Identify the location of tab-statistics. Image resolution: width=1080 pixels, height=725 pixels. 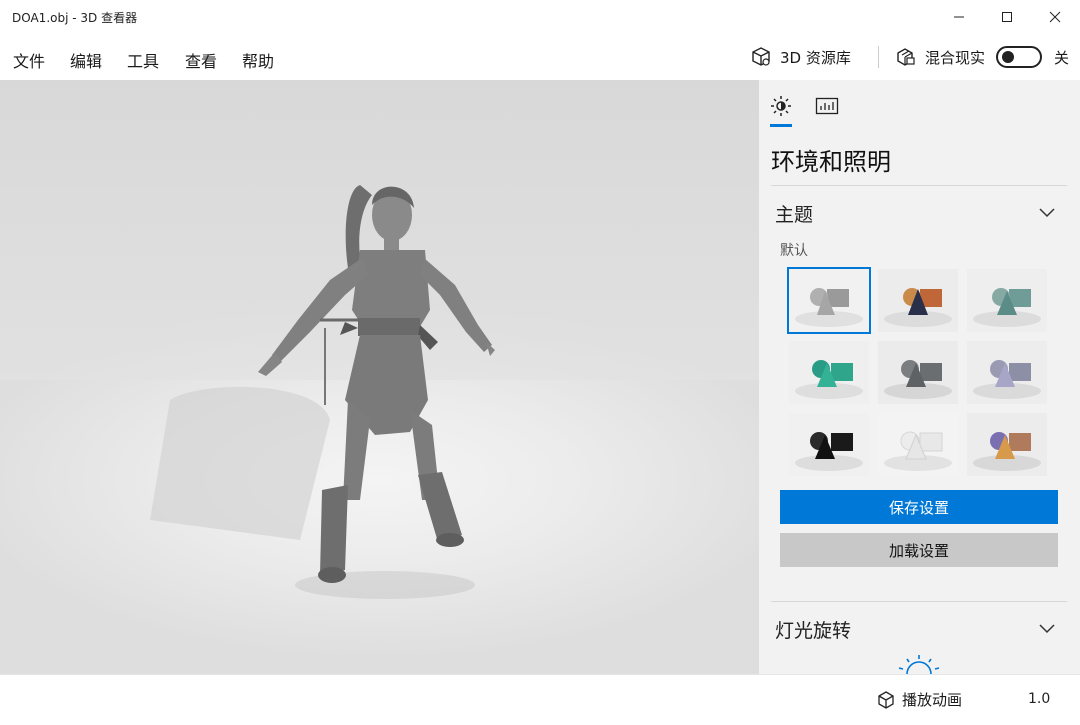
(827, 106).